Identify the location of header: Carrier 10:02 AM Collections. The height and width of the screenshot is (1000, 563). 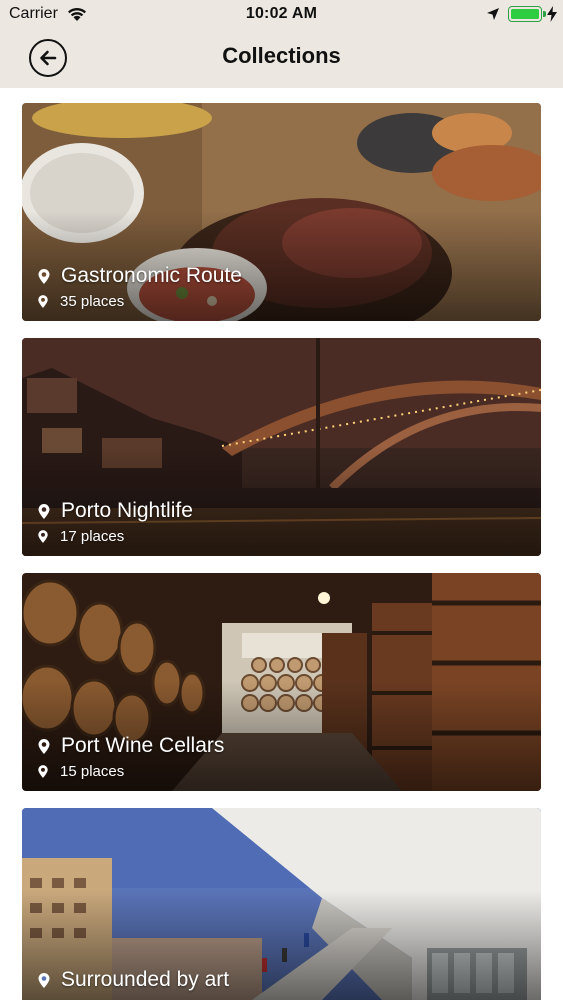
(281, 44).